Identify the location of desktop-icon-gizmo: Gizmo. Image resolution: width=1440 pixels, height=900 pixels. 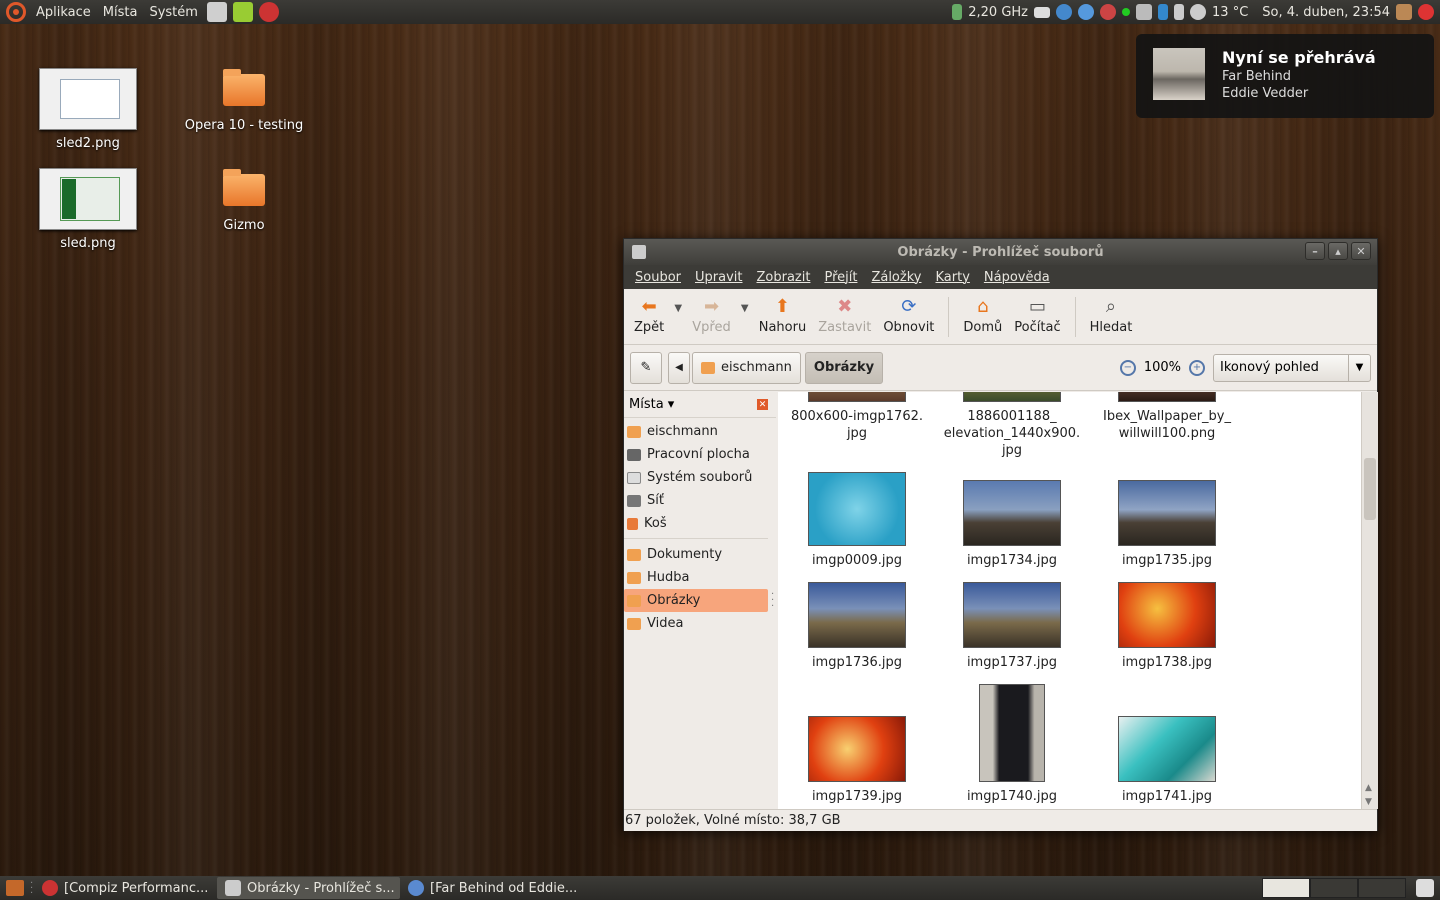
(244, 201).